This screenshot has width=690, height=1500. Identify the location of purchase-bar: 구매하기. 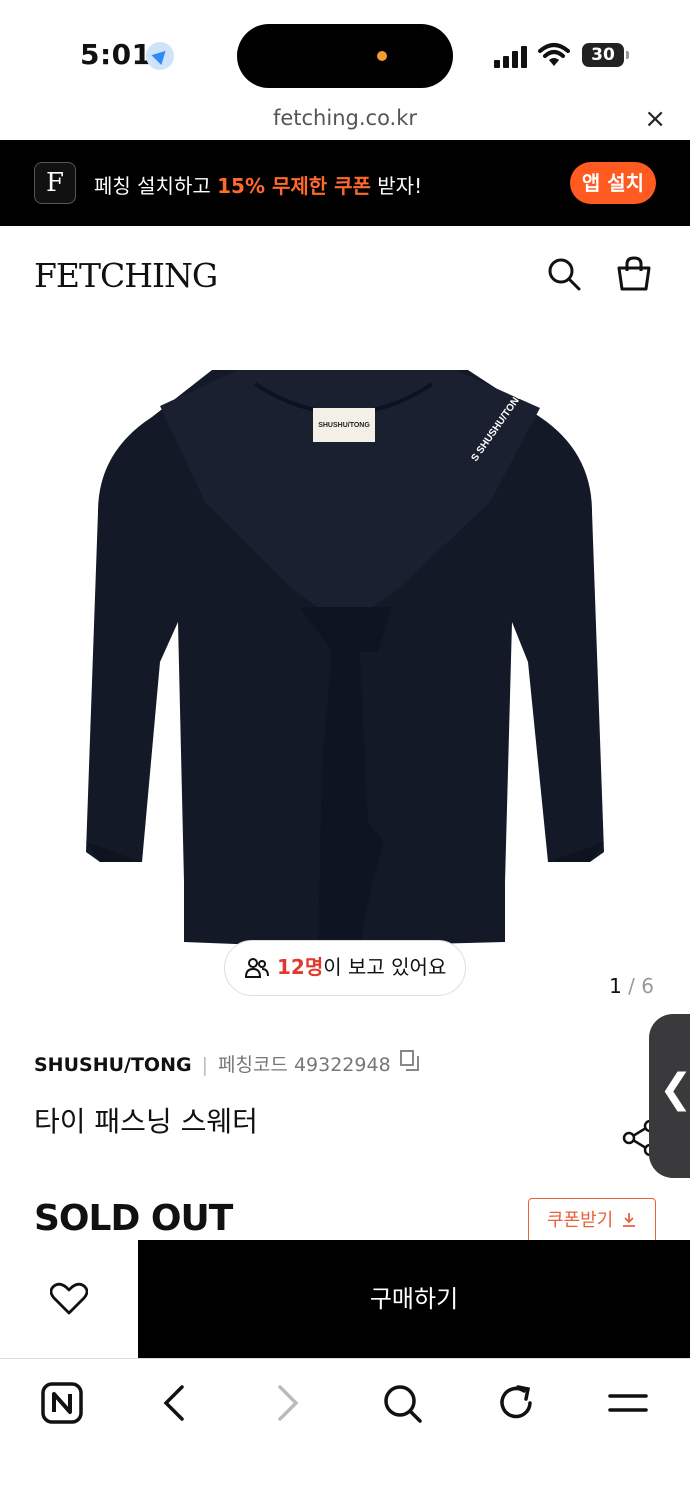
(345, 1299).